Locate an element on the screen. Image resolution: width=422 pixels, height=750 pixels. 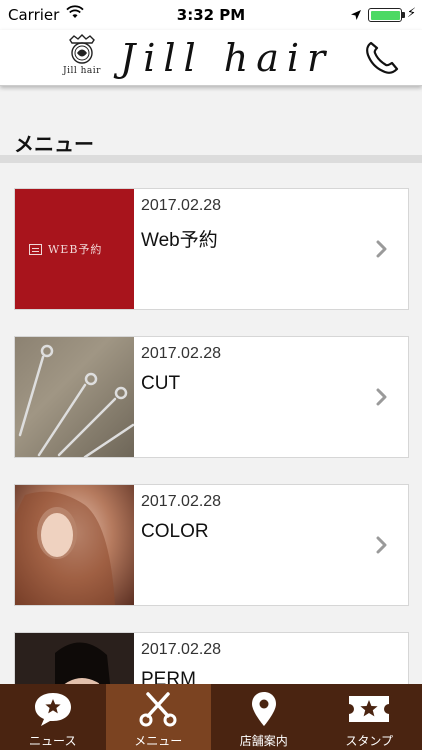
map-pin-icon is located at coordinates (263, 709).